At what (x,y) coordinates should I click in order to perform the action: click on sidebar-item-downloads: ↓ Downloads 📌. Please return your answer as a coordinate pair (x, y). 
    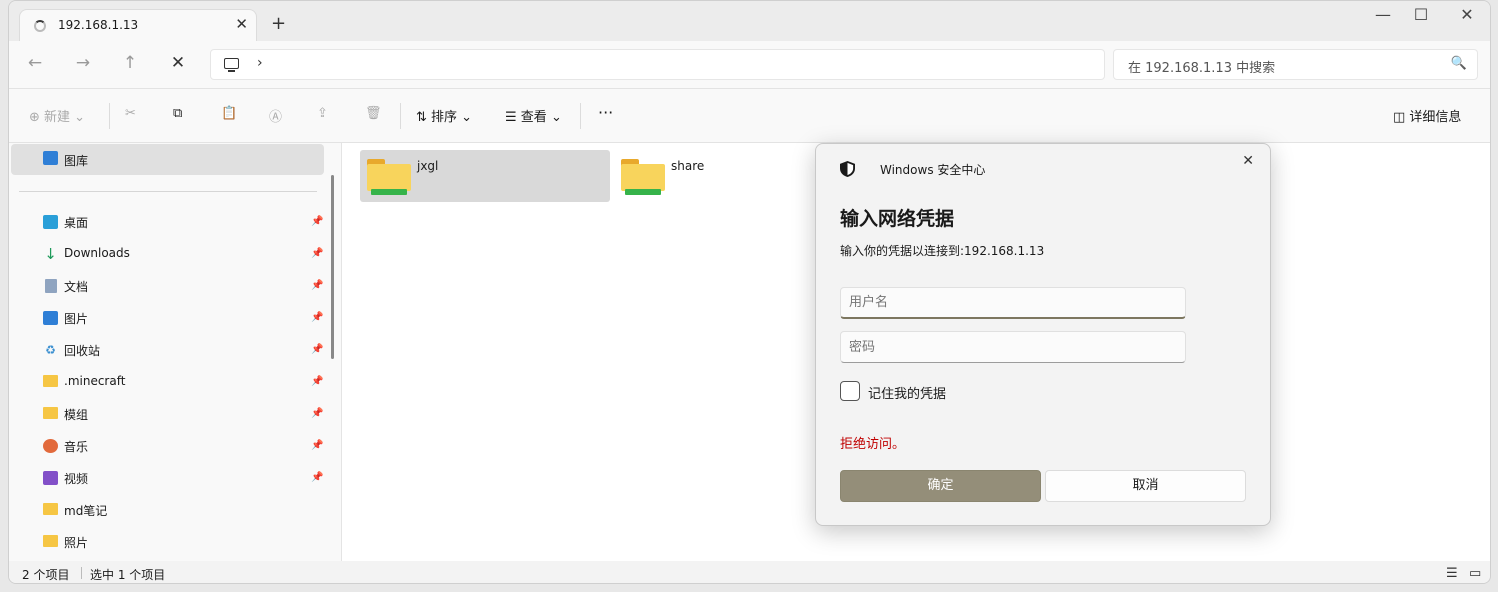
    Looking at the image, I should click on (169, 255).